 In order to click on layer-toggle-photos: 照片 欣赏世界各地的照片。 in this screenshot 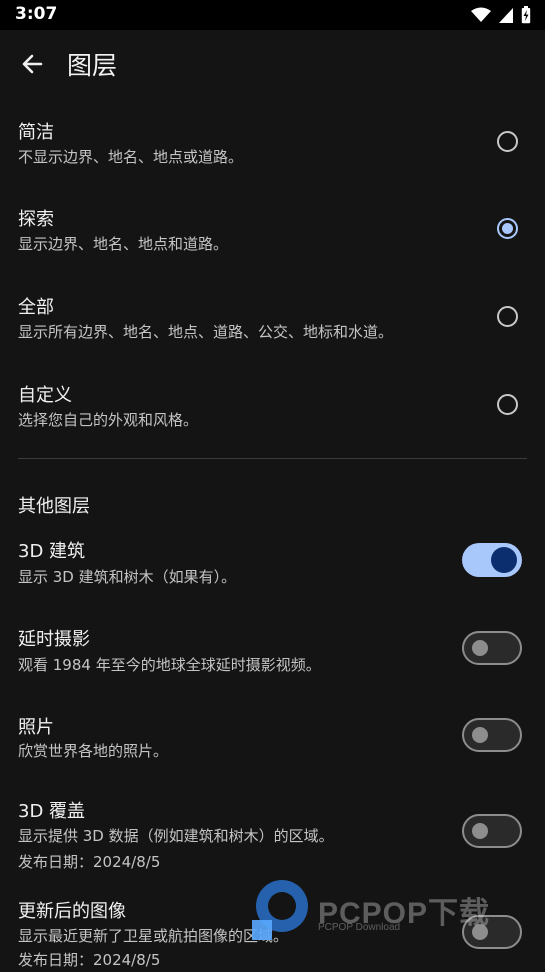, I will do `click(272, 744)`.